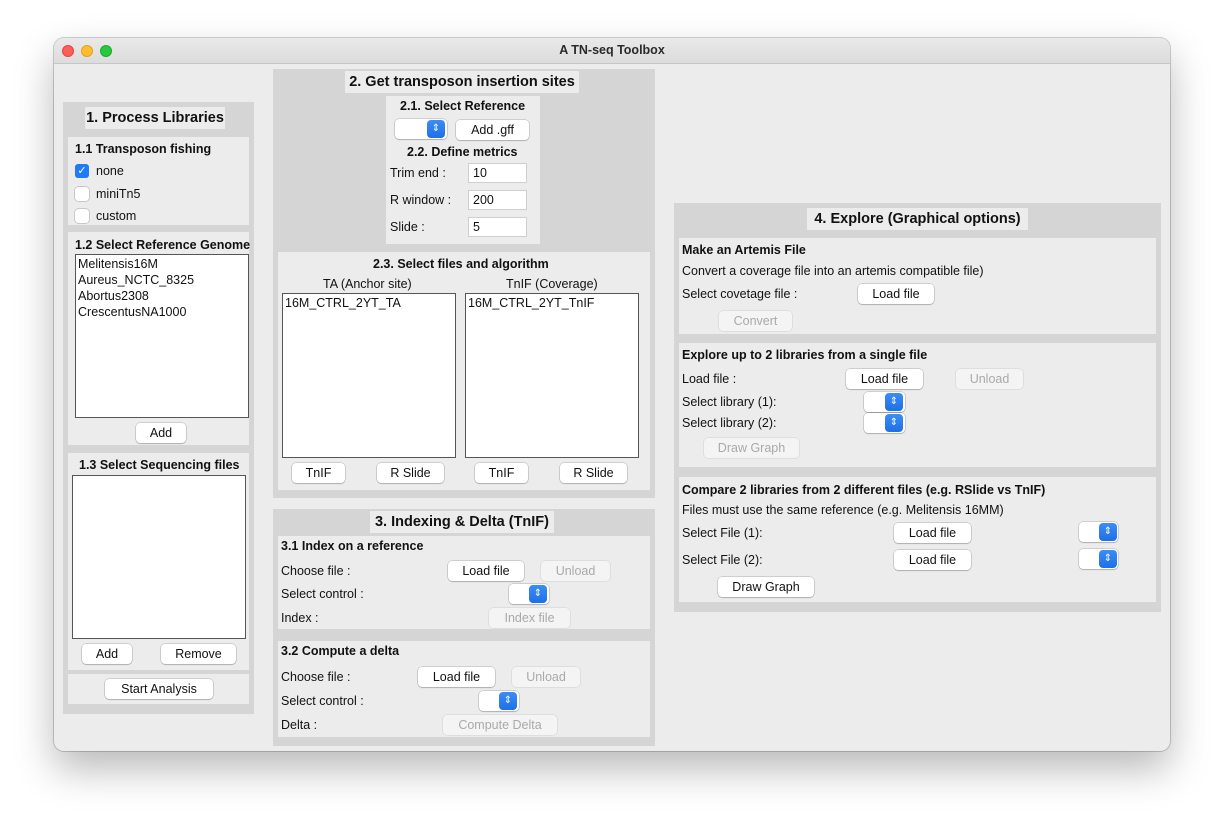 The image size is (1224, 824). I want to click on start-analysis-button: Start Analysis, so click(159, 689).